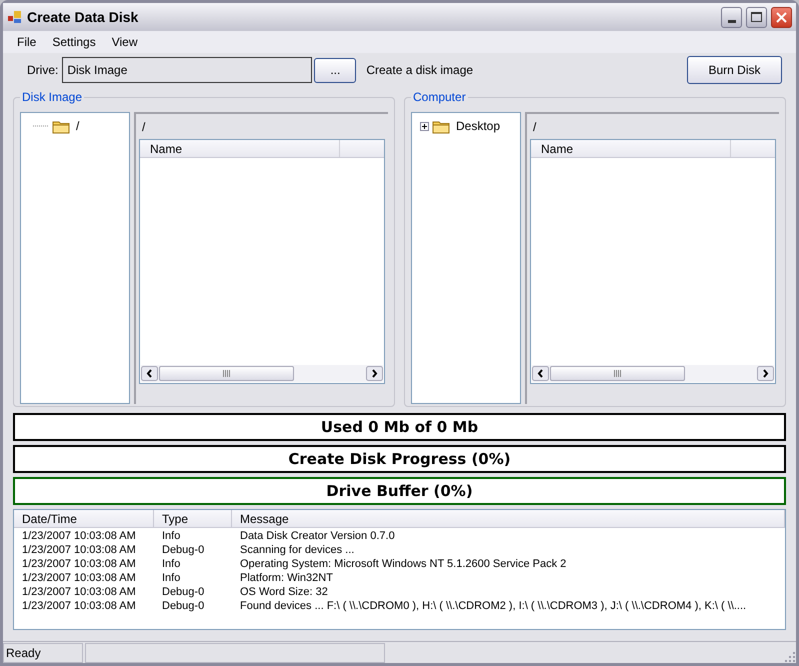  I want to click on group-title: Computer, so click(439, 97).